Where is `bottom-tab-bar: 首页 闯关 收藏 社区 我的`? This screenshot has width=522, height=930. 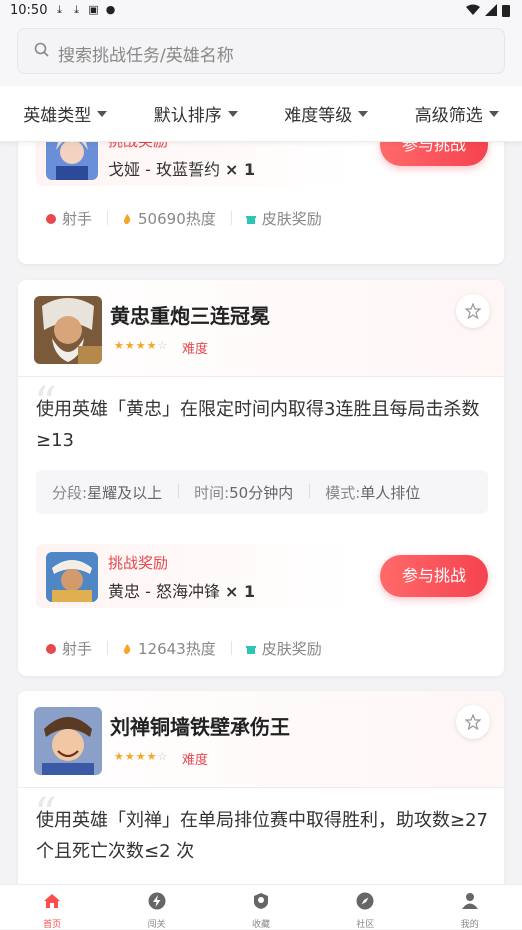 bottom-tab-bar: 首页 闯关 收藏 社区 我的 is located at coordinates (261, 907).